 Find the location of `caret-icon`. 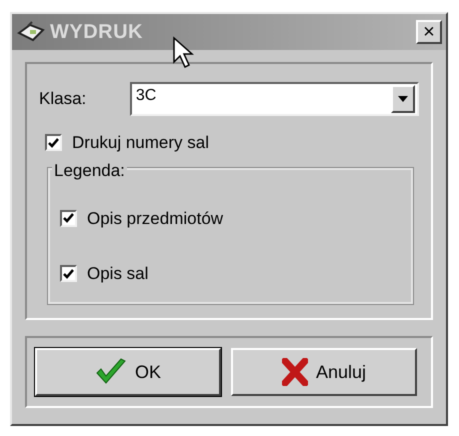

caret-icon is located at coordinates (403, 99).